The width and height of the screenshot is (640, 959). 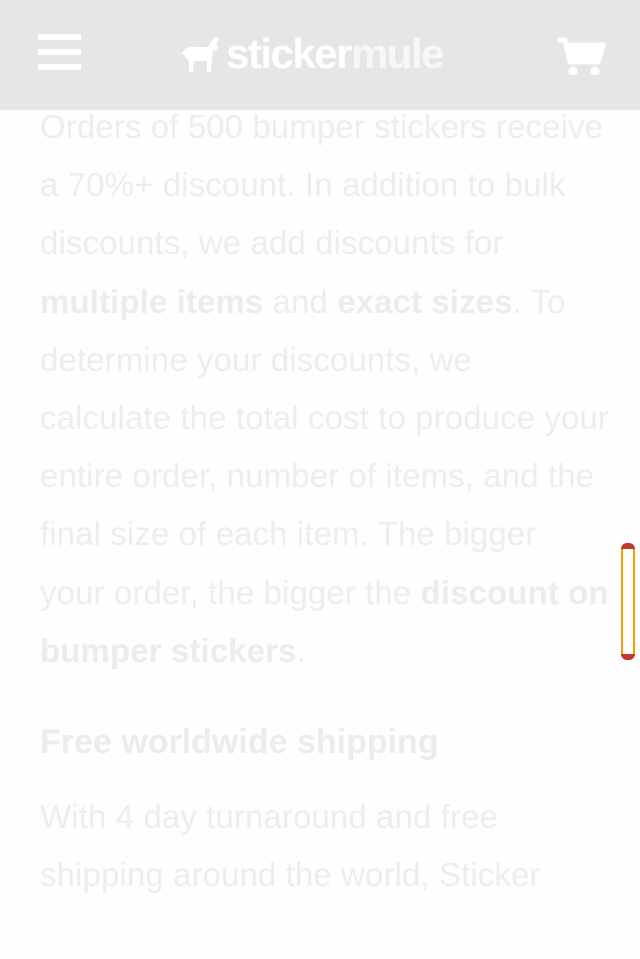 What do you see at coordinates (300, 301) in the screenshot?
I see `text-segment: and` at bounding box center [300, 301].